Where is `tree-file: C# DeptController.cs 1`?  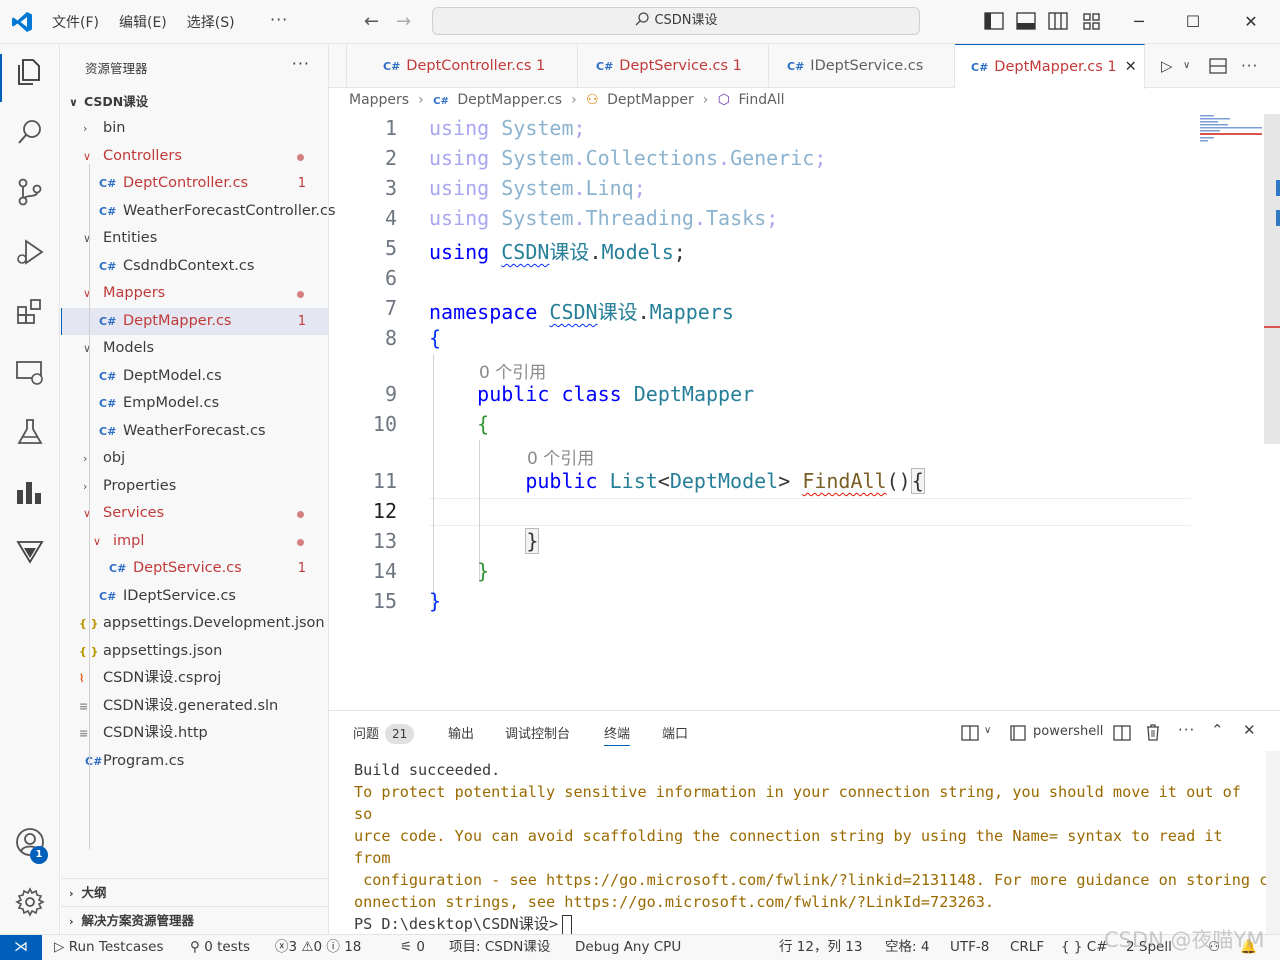 tree-file: C# DeptController.cs 1 is located at coordinates (194, 184).